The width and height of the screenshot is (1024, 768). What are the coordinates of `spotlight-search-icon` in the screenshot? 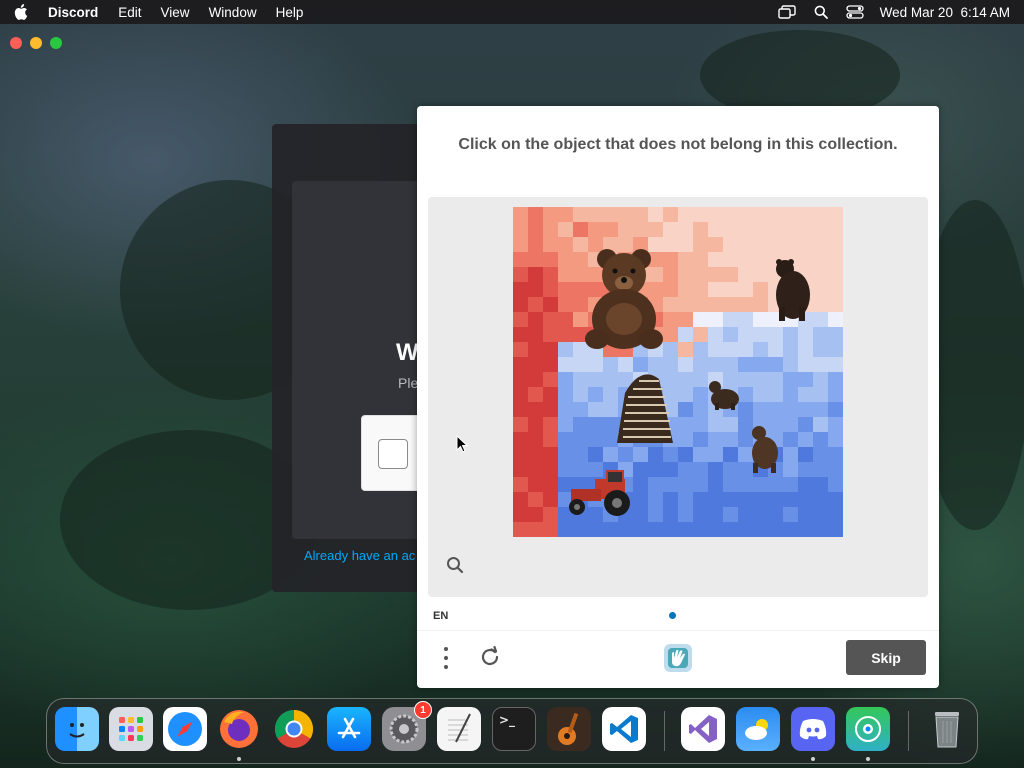 It's located at (821, 12).